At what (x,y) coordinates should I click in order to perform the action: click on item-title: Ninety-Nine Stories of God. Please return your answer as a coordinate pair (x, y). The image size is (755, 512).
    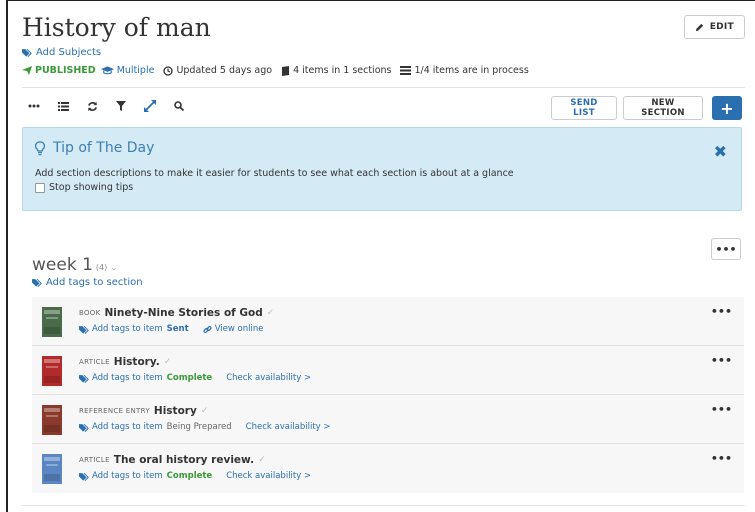
    Looking at the image, I should click on (184, 313).